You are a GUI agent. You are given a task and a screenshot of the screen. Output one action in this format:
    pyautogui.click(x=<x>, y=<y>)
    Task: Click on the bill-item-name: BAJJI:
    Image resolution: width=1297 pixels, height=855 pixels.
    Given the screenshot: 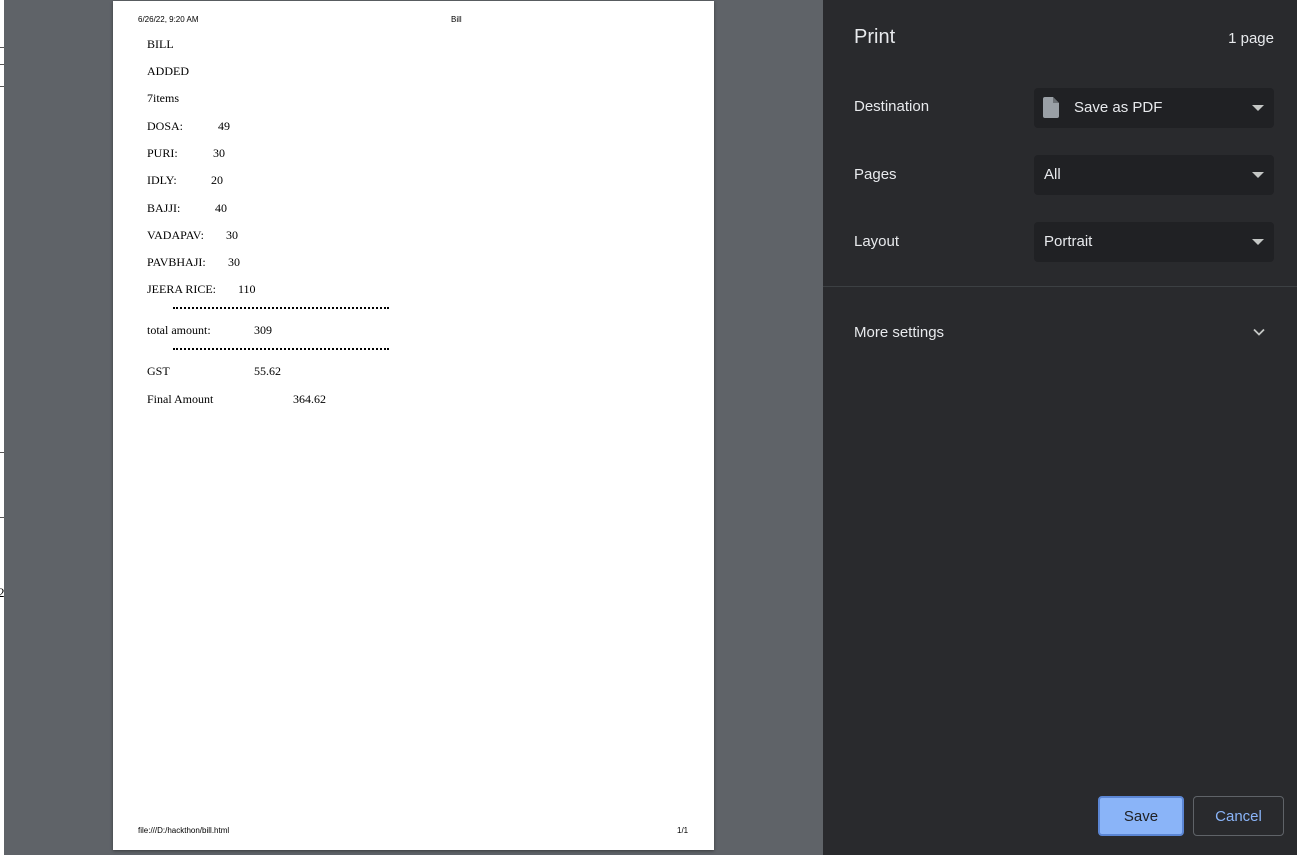 What is the action you would take?
    pyautogui.click(x=164, y=208)
    